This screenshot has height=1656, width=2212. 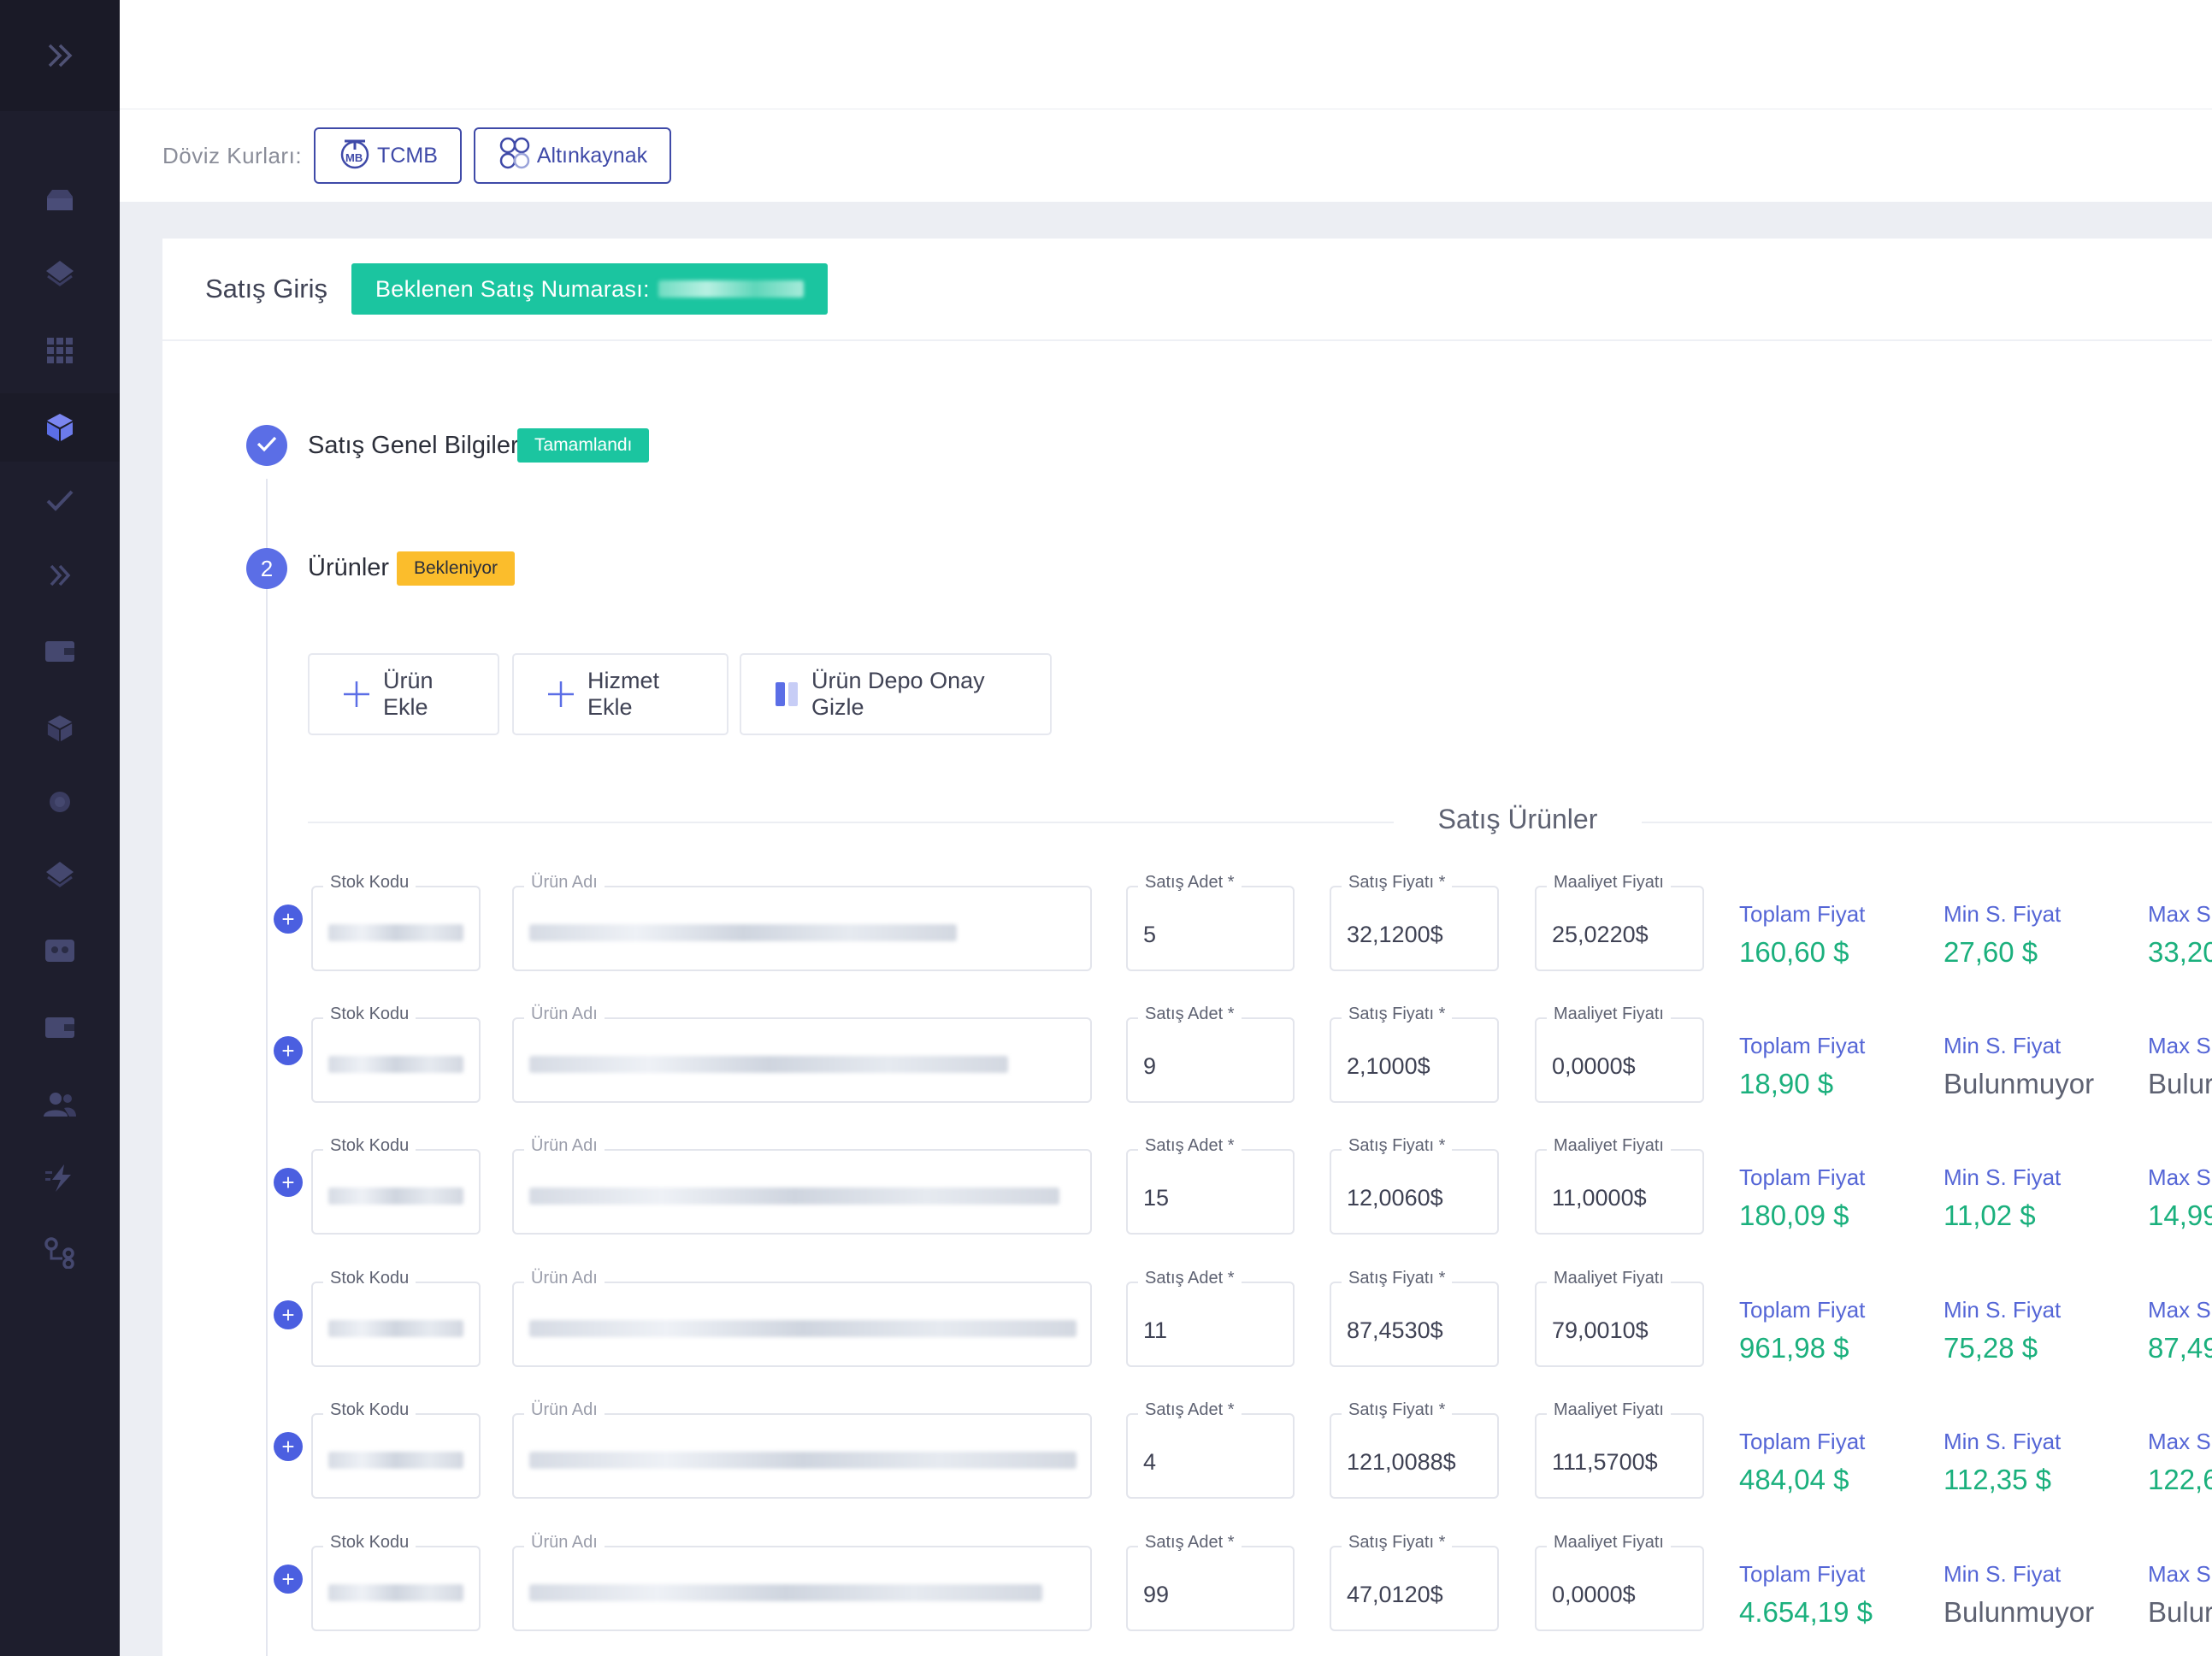 What do you see at coordinates (2180, 1348) in the screenshot?
I see `max-sale-price-value: 87,49` at bounding box center [2180, 1348].